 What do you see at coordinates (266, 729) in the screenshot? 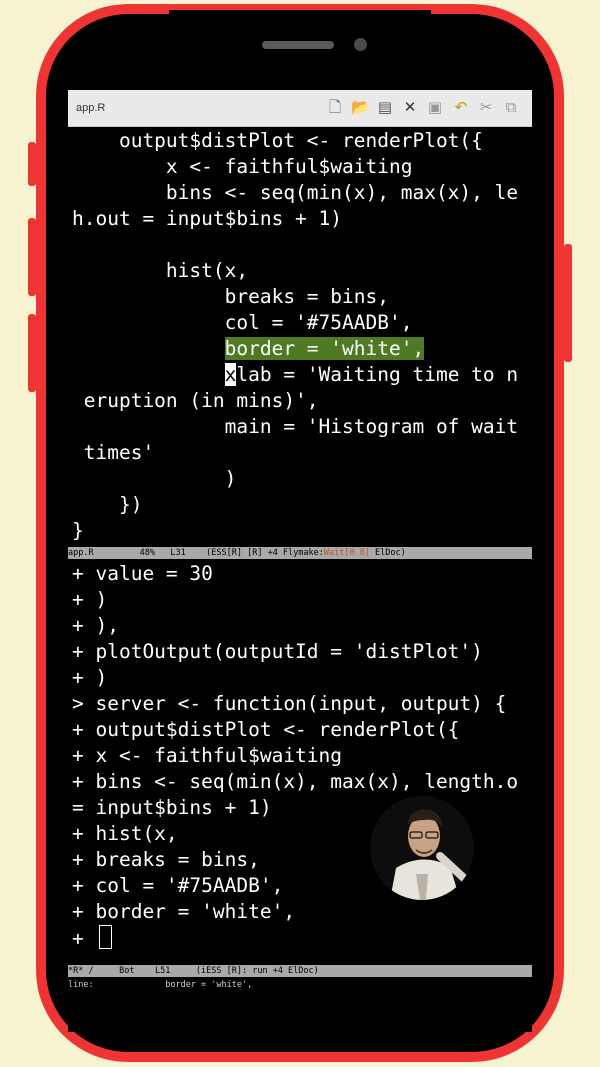
I see `console-line: + output$distPlot <- renderPlot({` at bounding box center [266, 729].